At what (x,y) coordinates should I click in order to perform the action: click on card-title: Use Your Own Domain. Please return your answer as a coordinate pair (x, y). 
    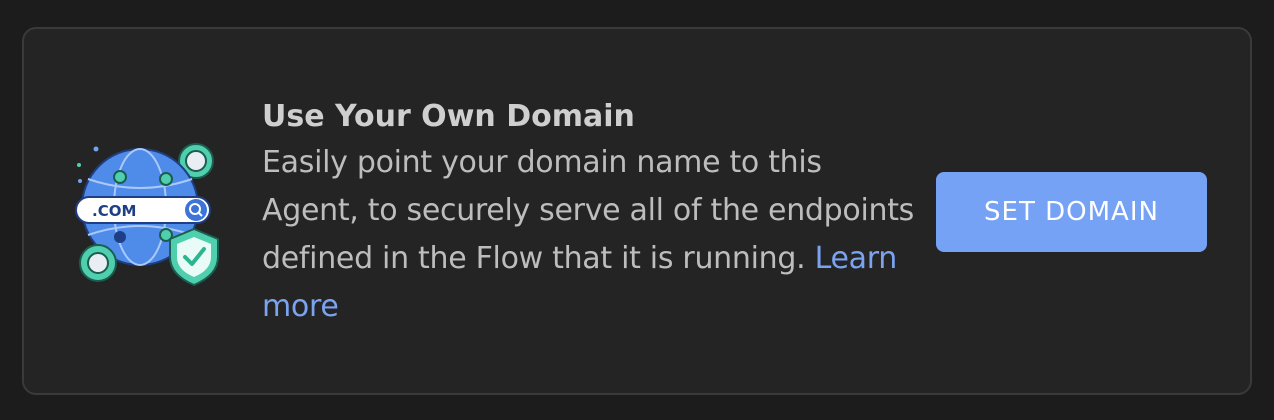
    Looking at the image, I should click on (448, 116).